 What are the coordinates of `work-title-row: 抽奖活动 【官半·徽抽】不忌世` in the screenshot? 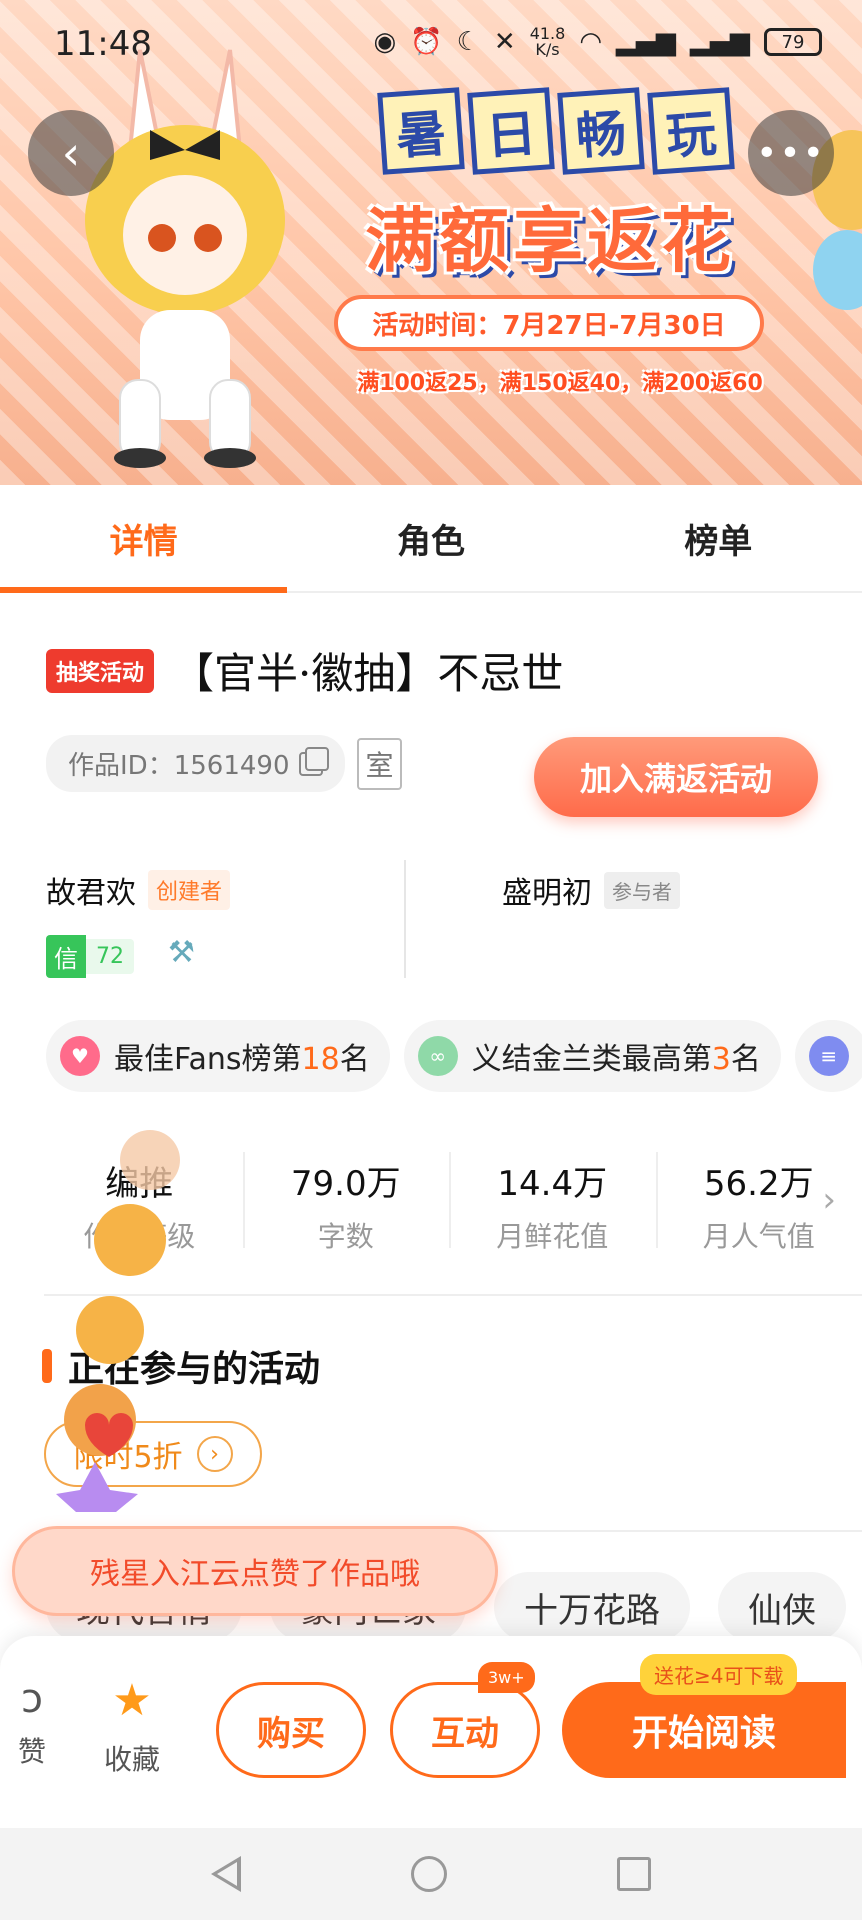 It's located at (304, 670).